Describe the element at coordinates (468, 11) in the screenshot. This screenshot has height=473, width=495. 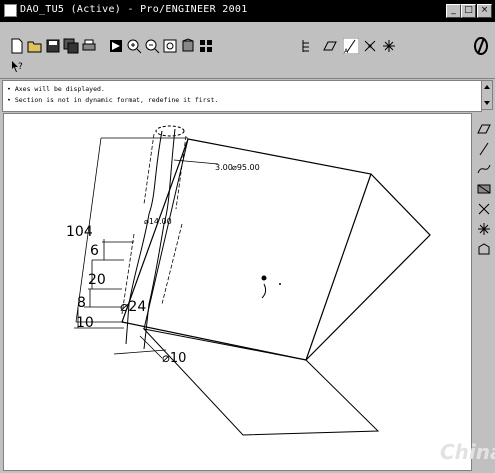
I see `maximize-button: □` at that location.